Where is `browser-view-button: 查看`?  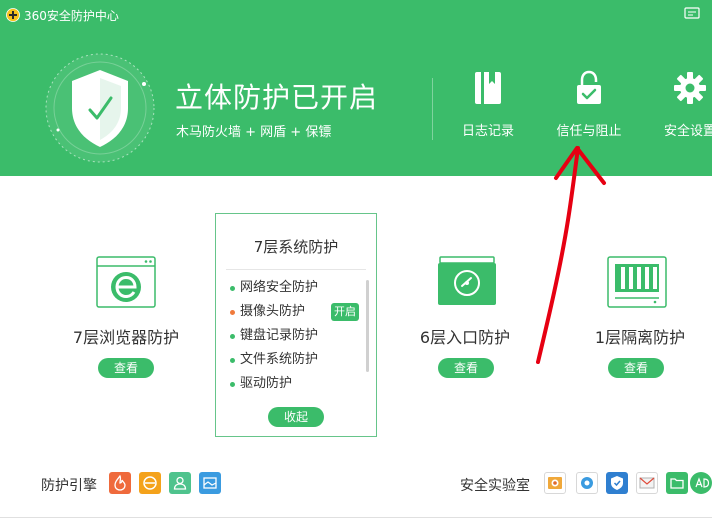 browser-view-button: 查看 is located at coordinates (126, 368).